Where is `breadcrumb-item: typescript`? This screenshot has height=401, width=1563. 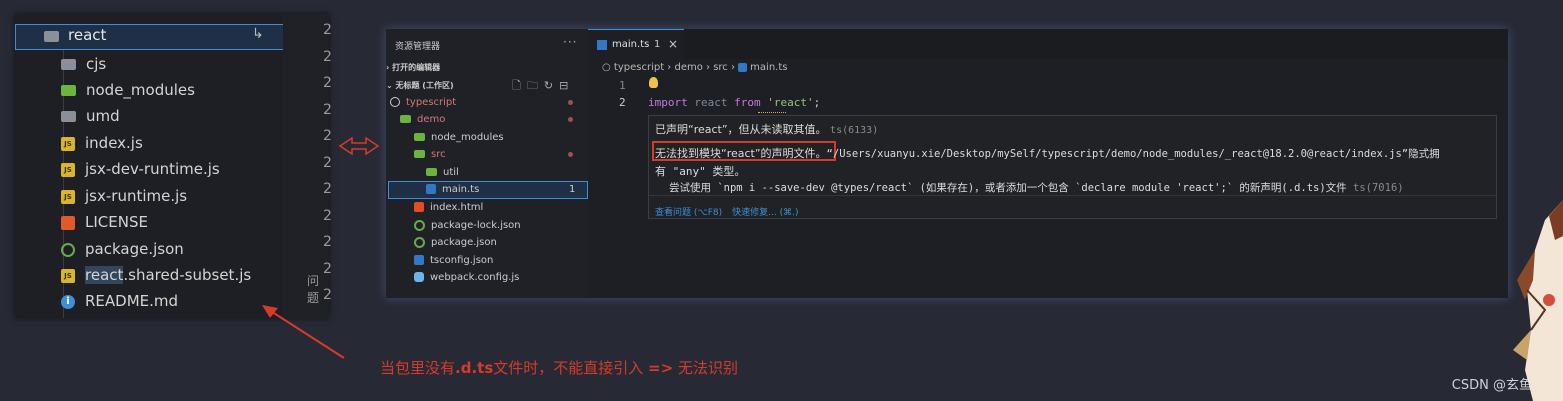 breadcrumb-item: typescript is located at coordinates (639, 67).